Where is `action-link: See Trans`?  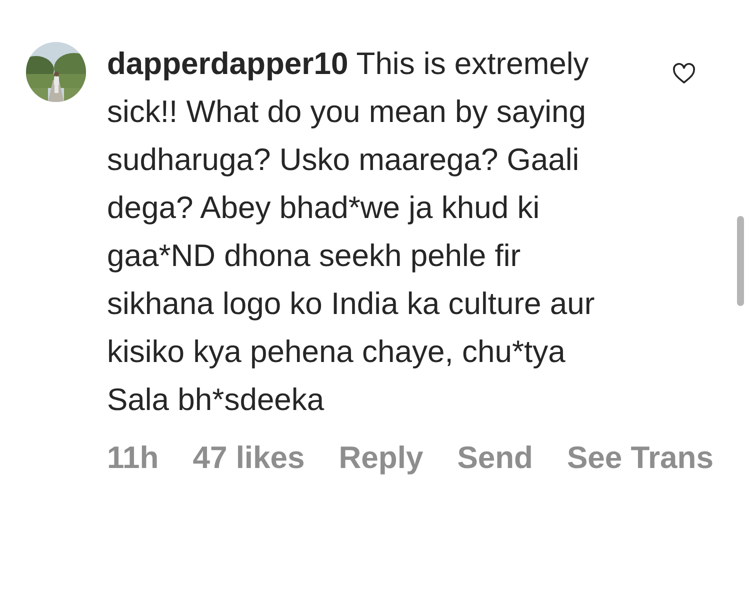 action-link: See Trans is located at coordinates (640, 458).